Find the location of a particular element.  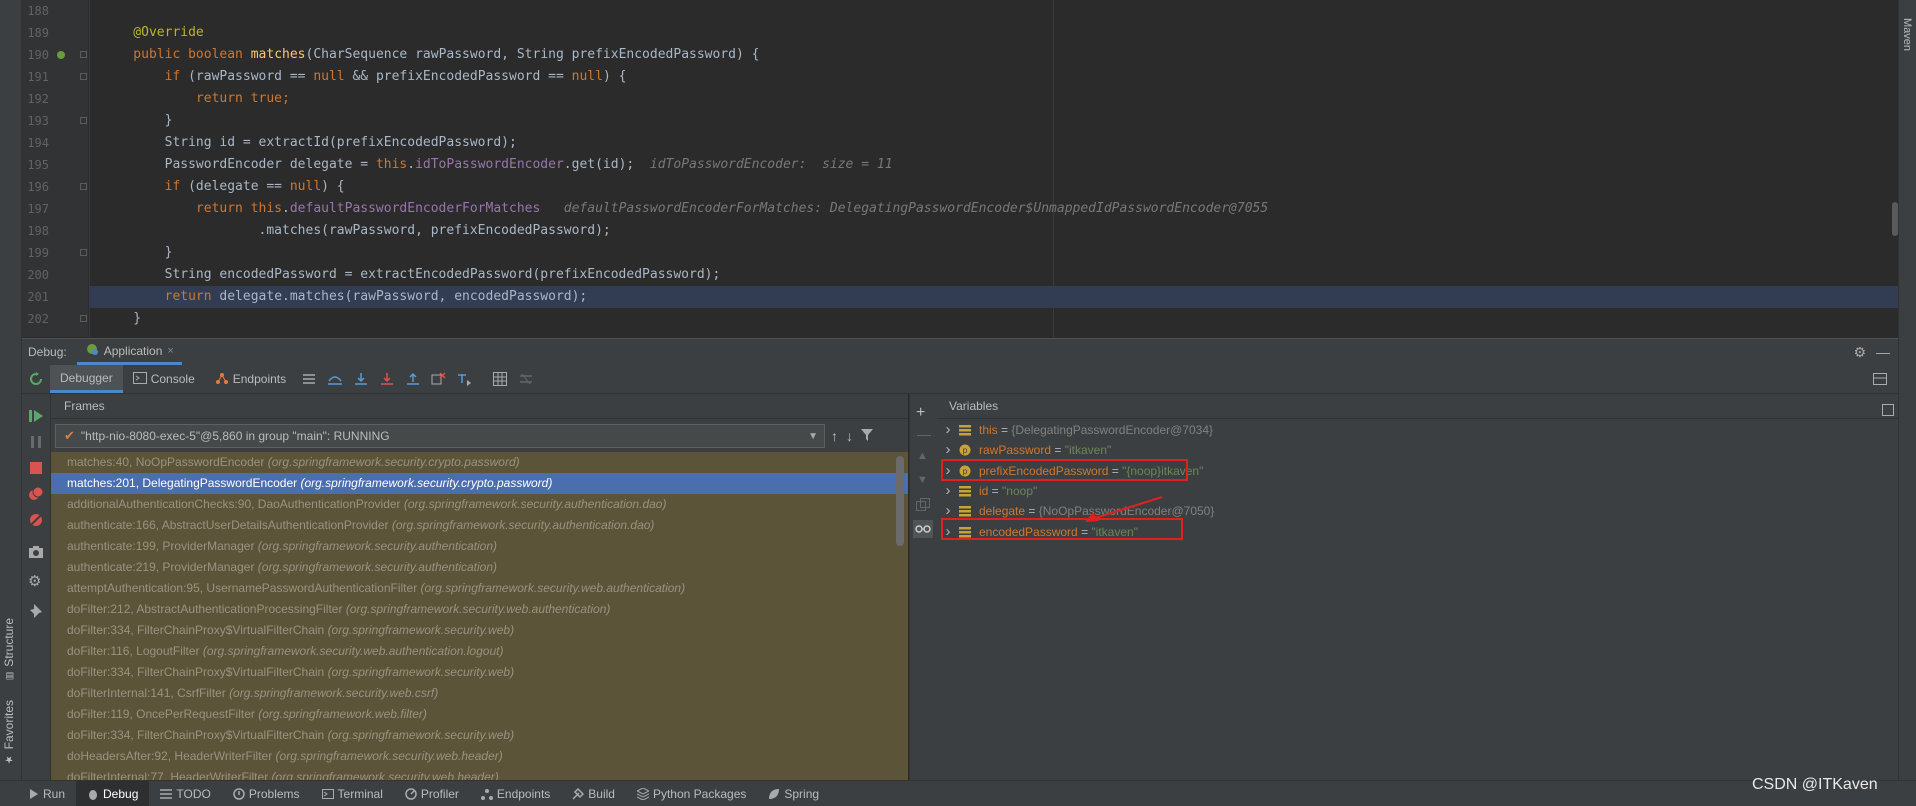

frame-method: matches:40, NoOpPasswordEncoder is located at coordinates (167, 462).